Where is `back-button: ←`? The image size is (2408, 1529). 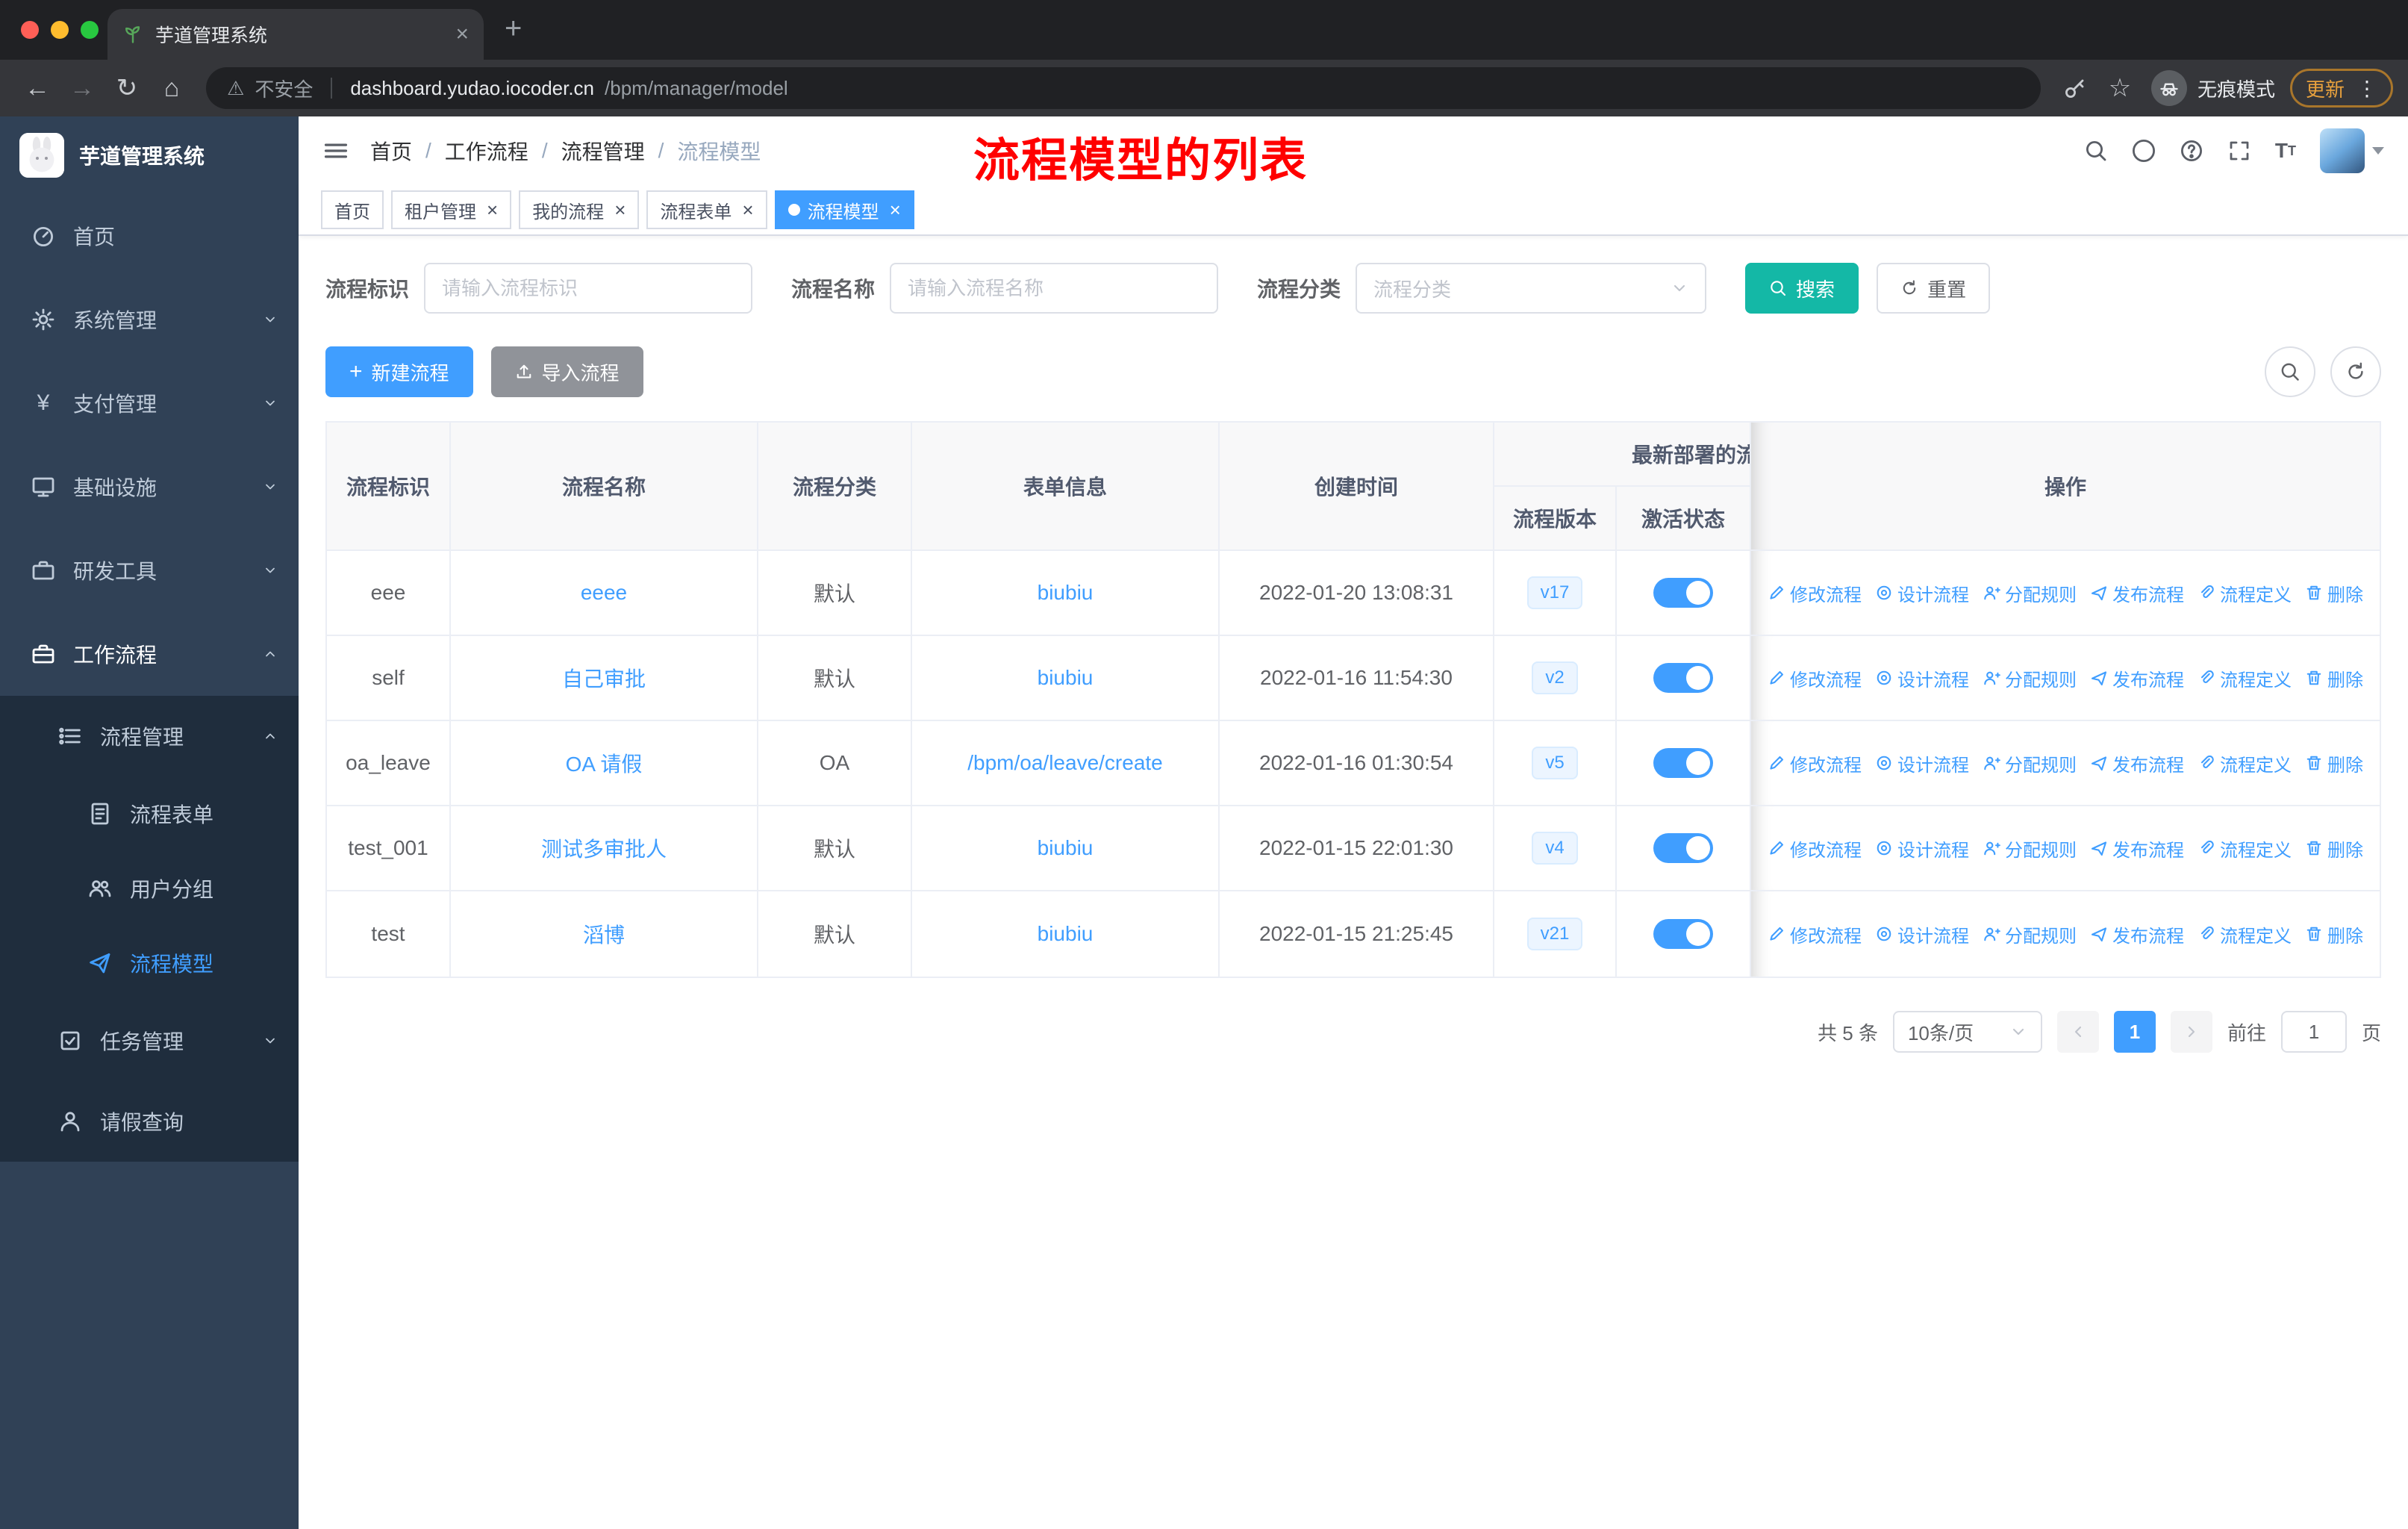
back-button: ← is located at coordinates (37, 88).